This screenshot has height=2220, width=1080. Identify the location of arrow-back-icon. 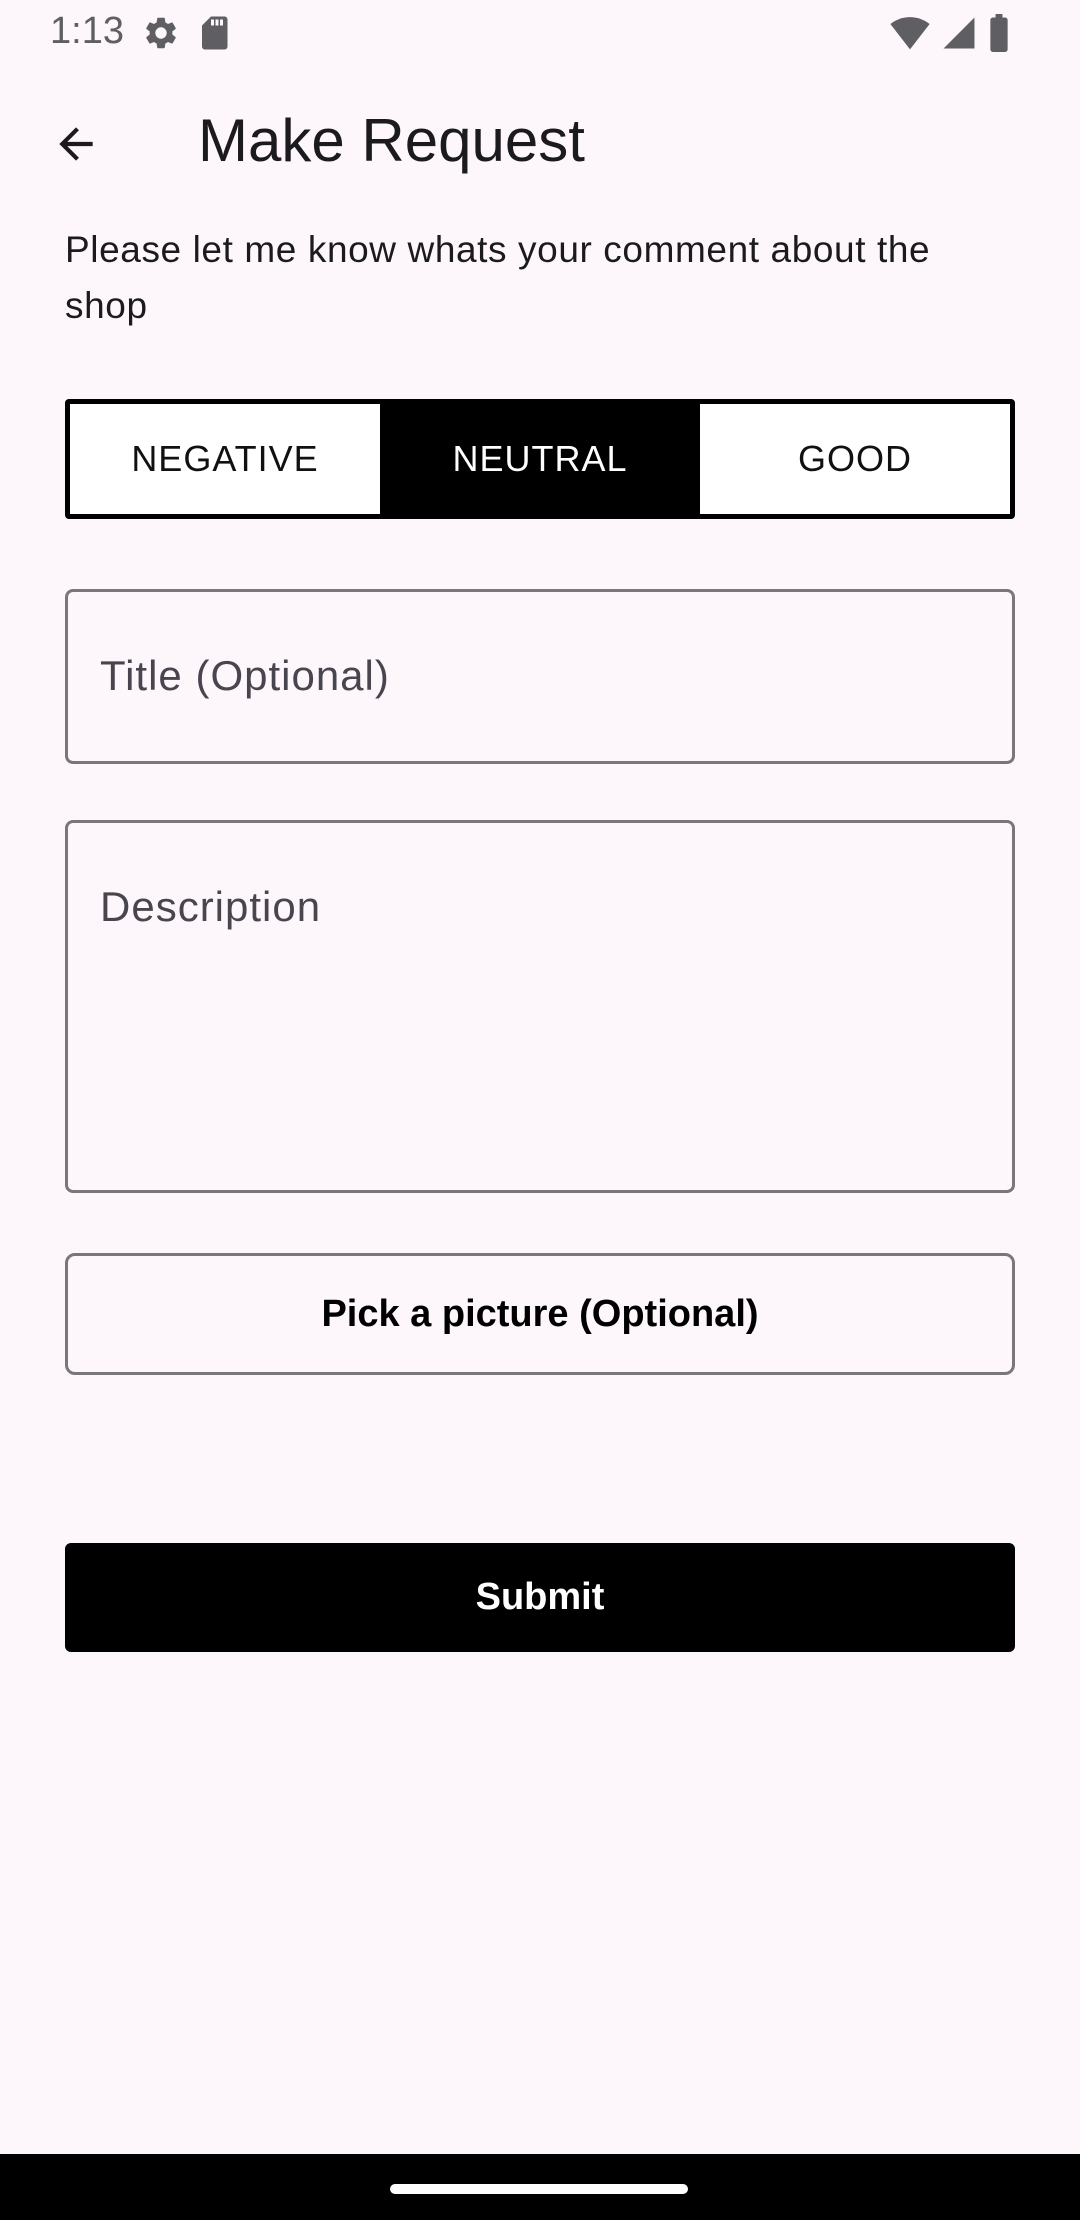
(76, 146).